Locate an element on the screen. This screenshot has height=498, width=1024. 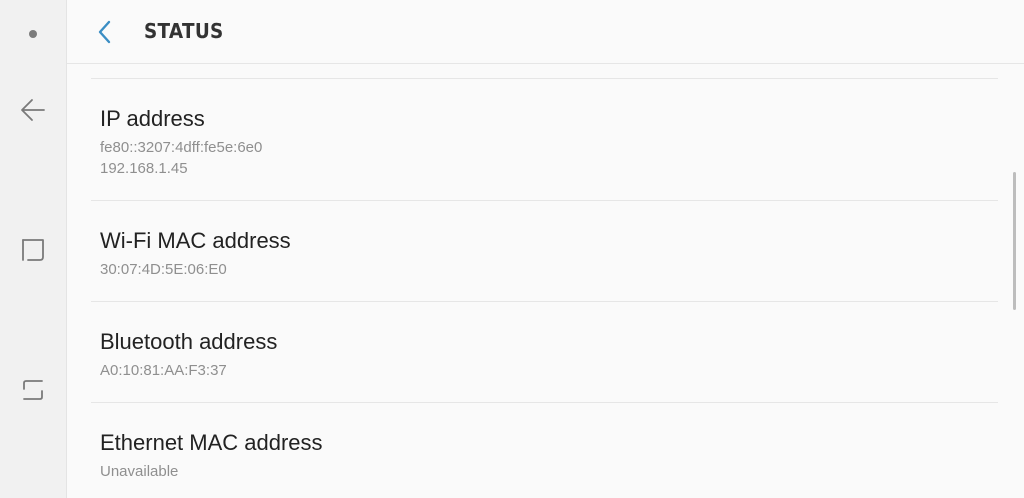
item-value: Unavailable is located at coordinates (139, 471).